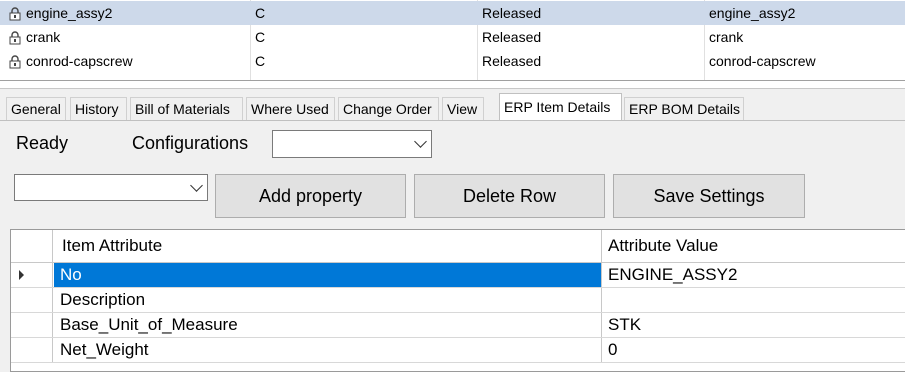 The image size is (905, 372). Describe the element at coordinates (762, 61) in the screenshot. I see `item-number: conrod-capscrew` at that location.